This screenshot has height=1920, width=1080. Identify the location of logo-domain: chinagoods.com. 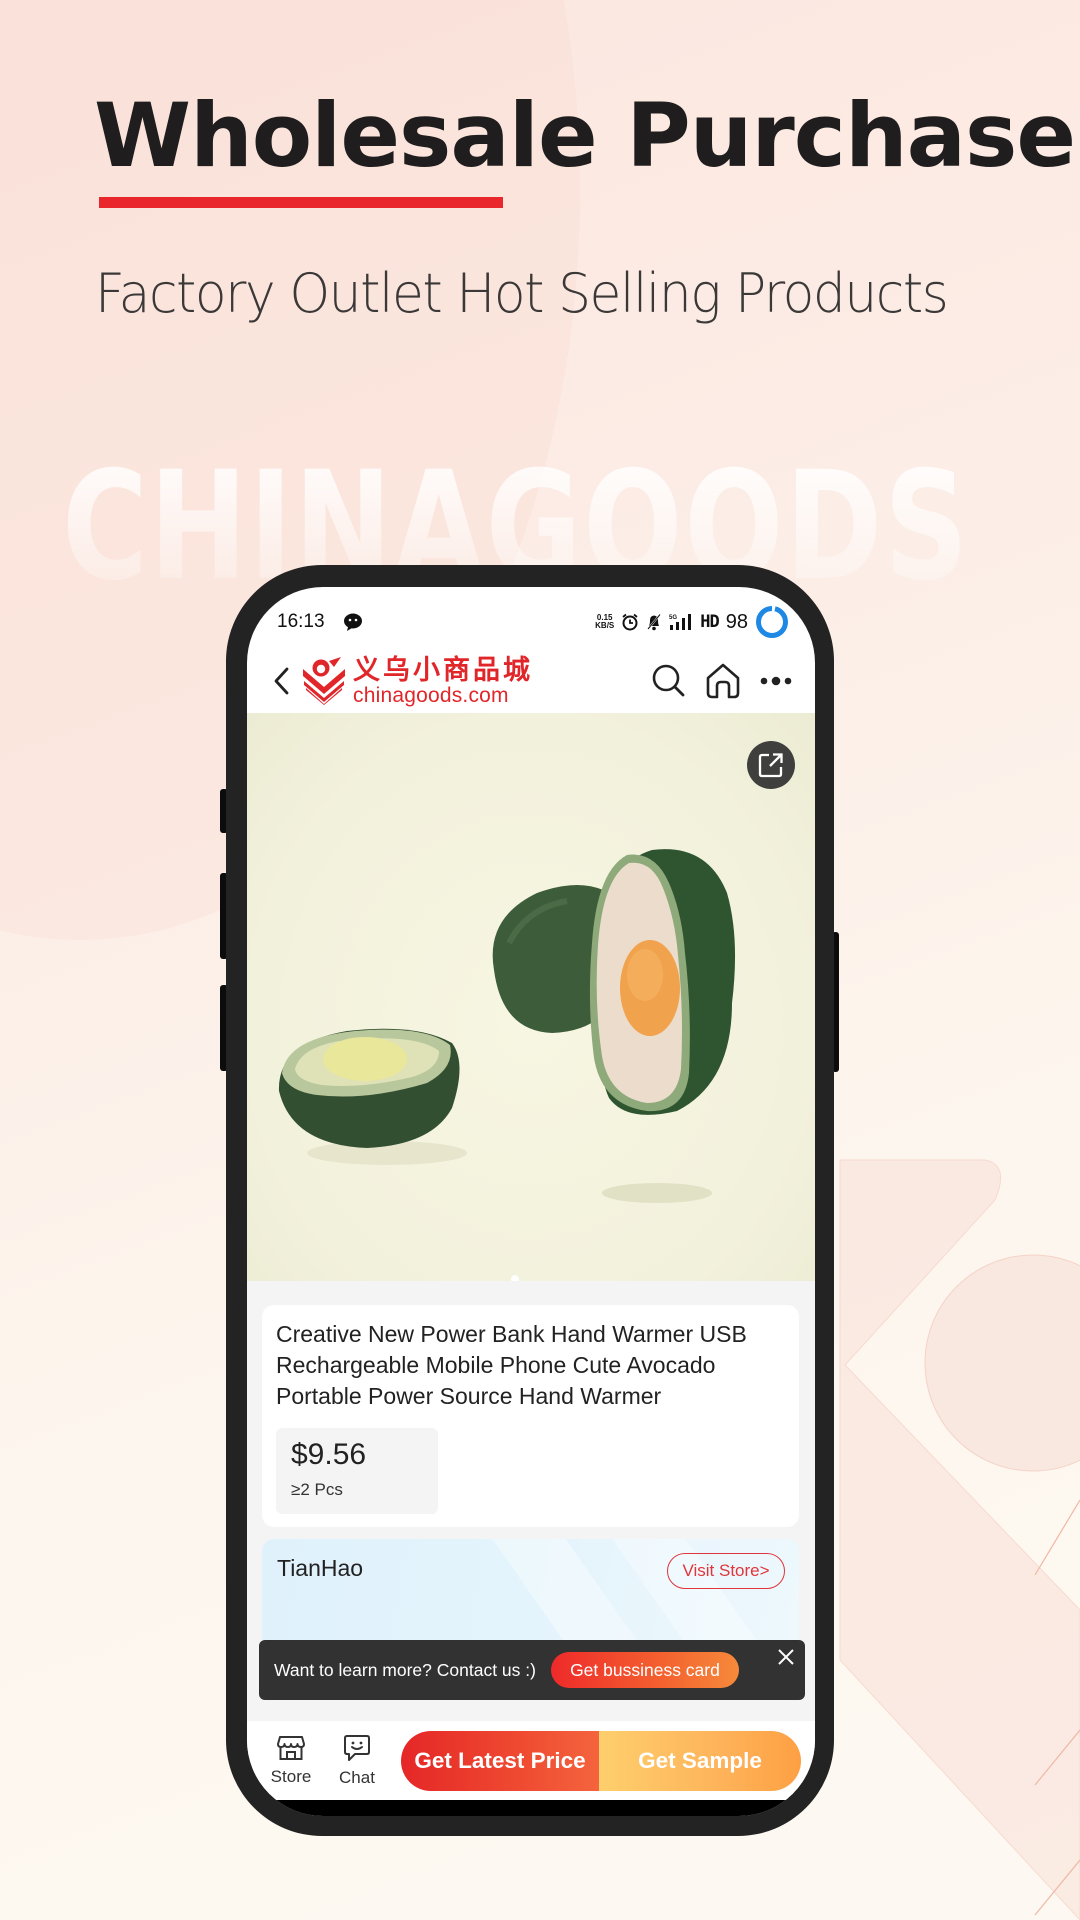
(431, 695).